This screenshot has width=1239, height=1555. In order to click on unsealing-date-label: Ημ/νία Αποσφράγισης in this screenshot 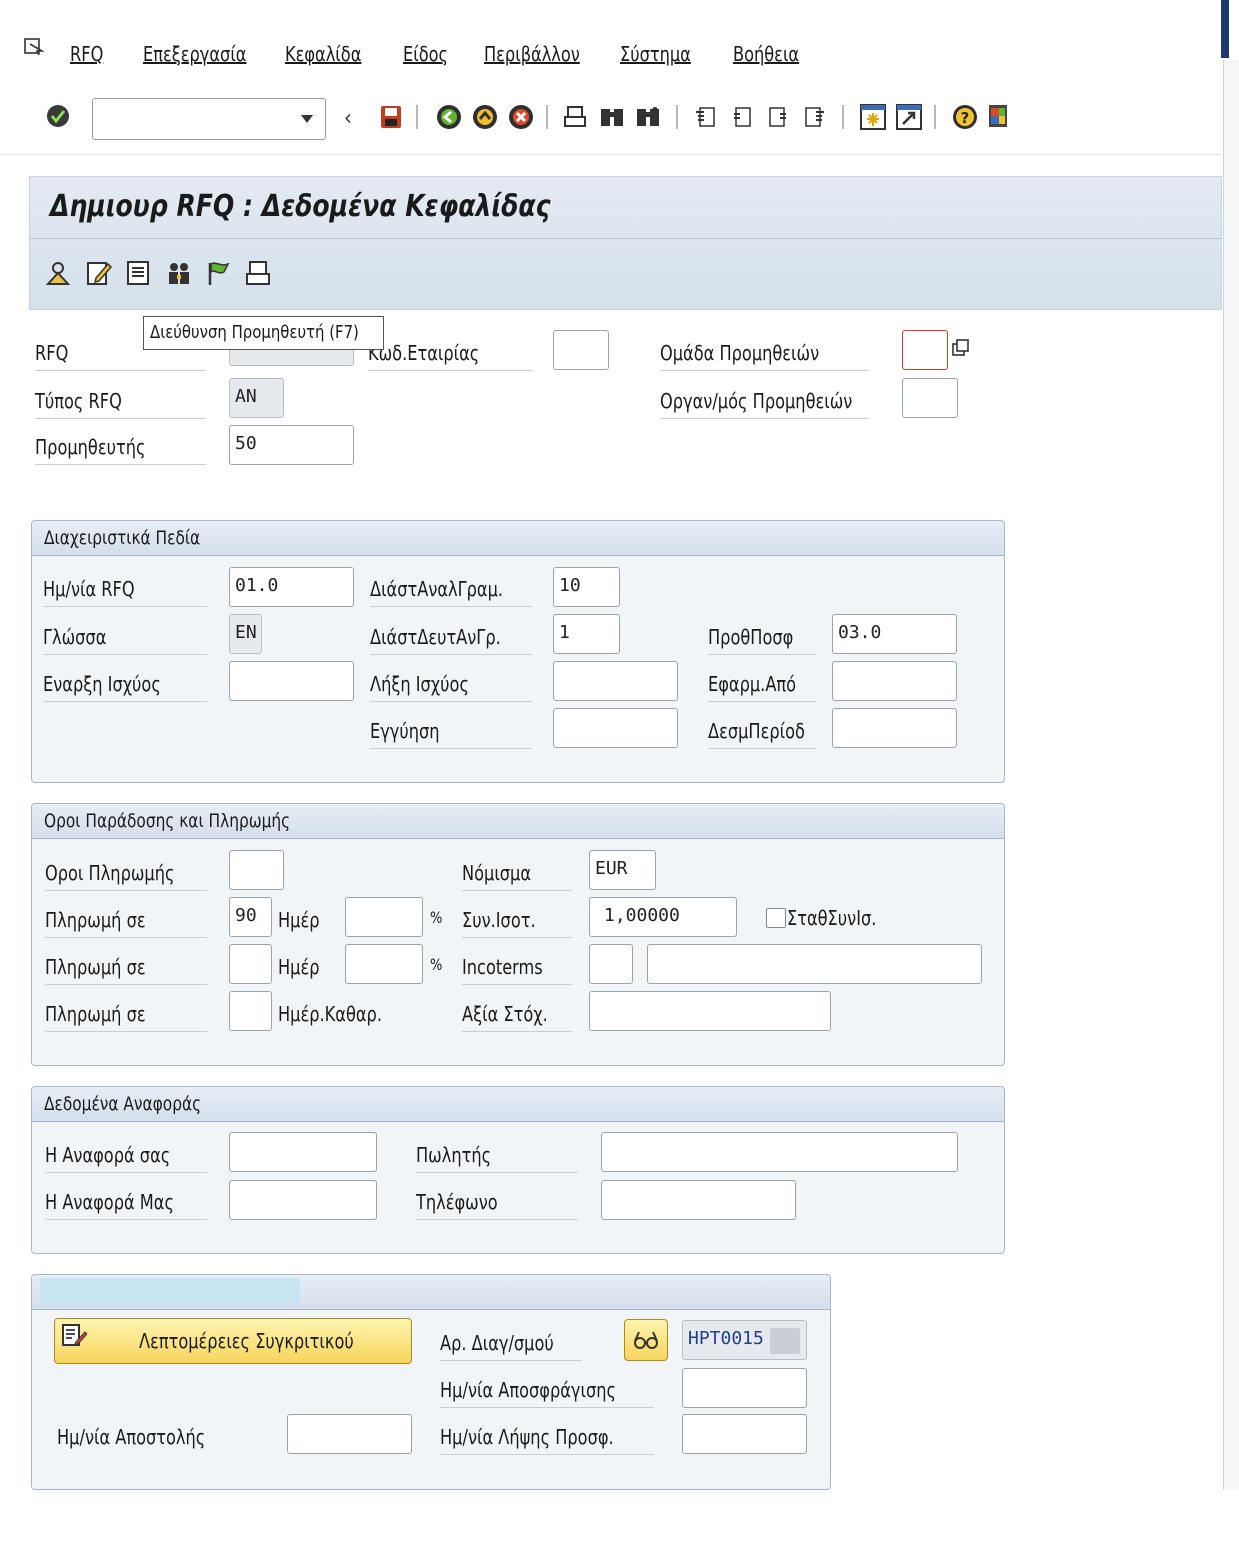, I will do `click(547, 1392)`.